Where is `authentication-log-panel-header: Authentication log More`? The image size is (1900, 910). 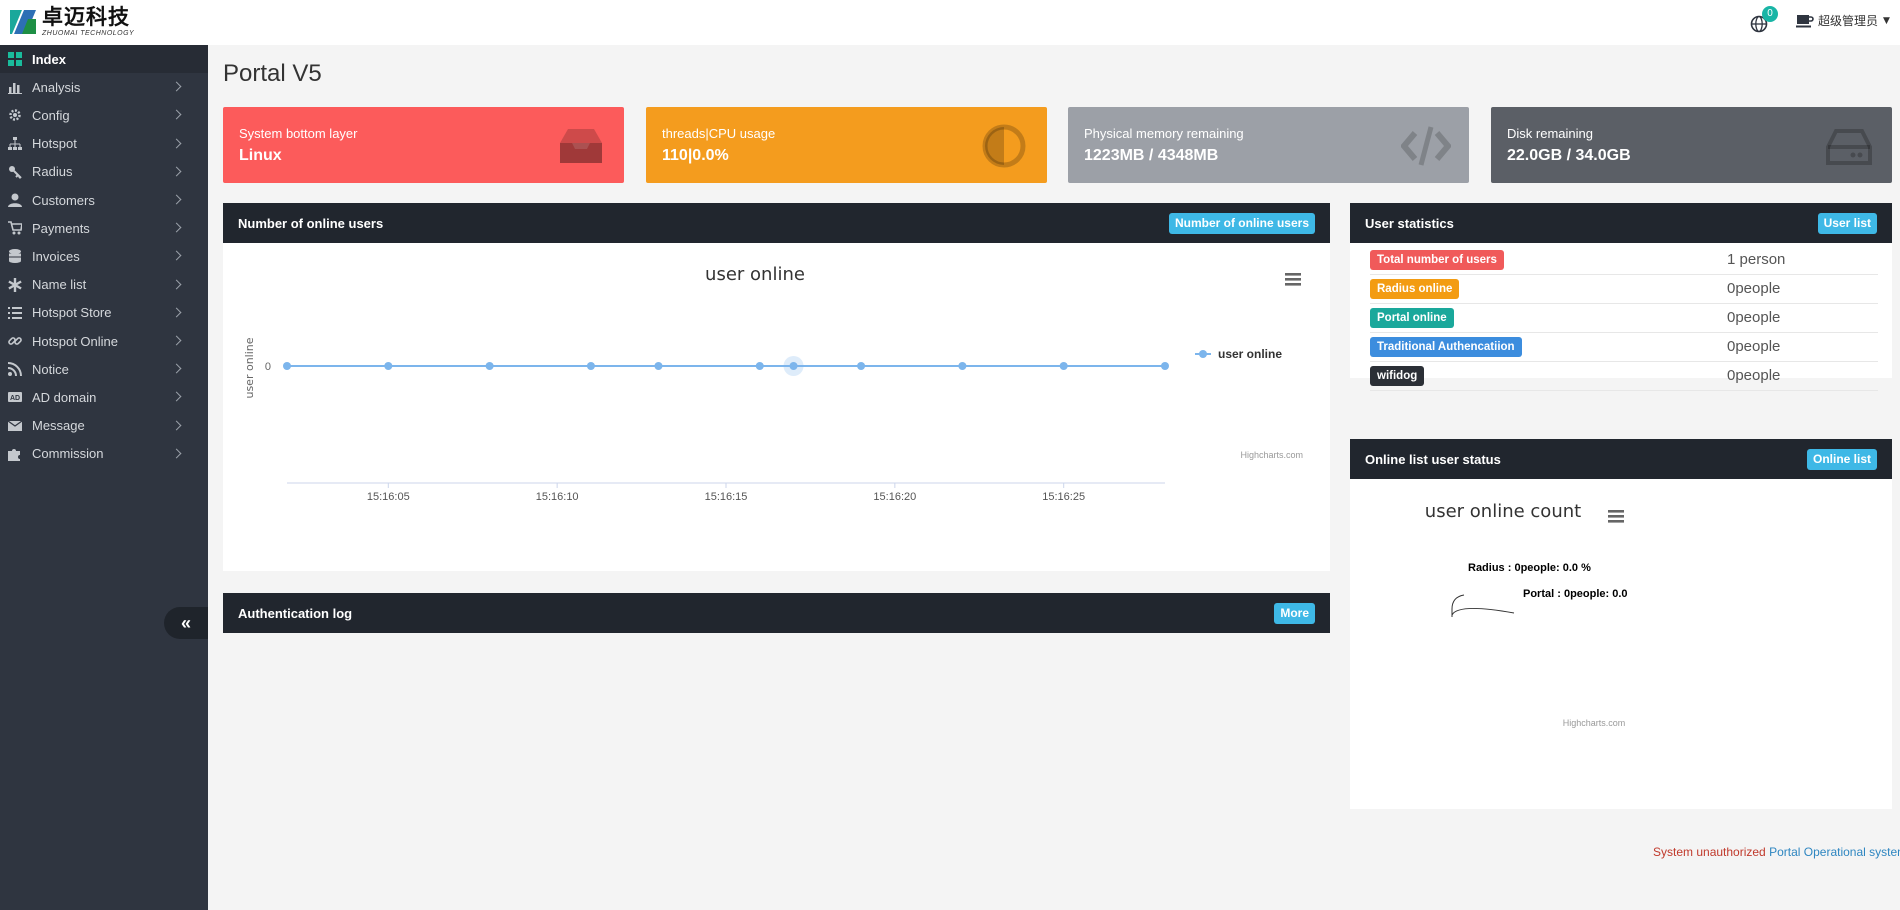 authentication-log-panel-header: Authentication log More is located at coordinates (776, 613).